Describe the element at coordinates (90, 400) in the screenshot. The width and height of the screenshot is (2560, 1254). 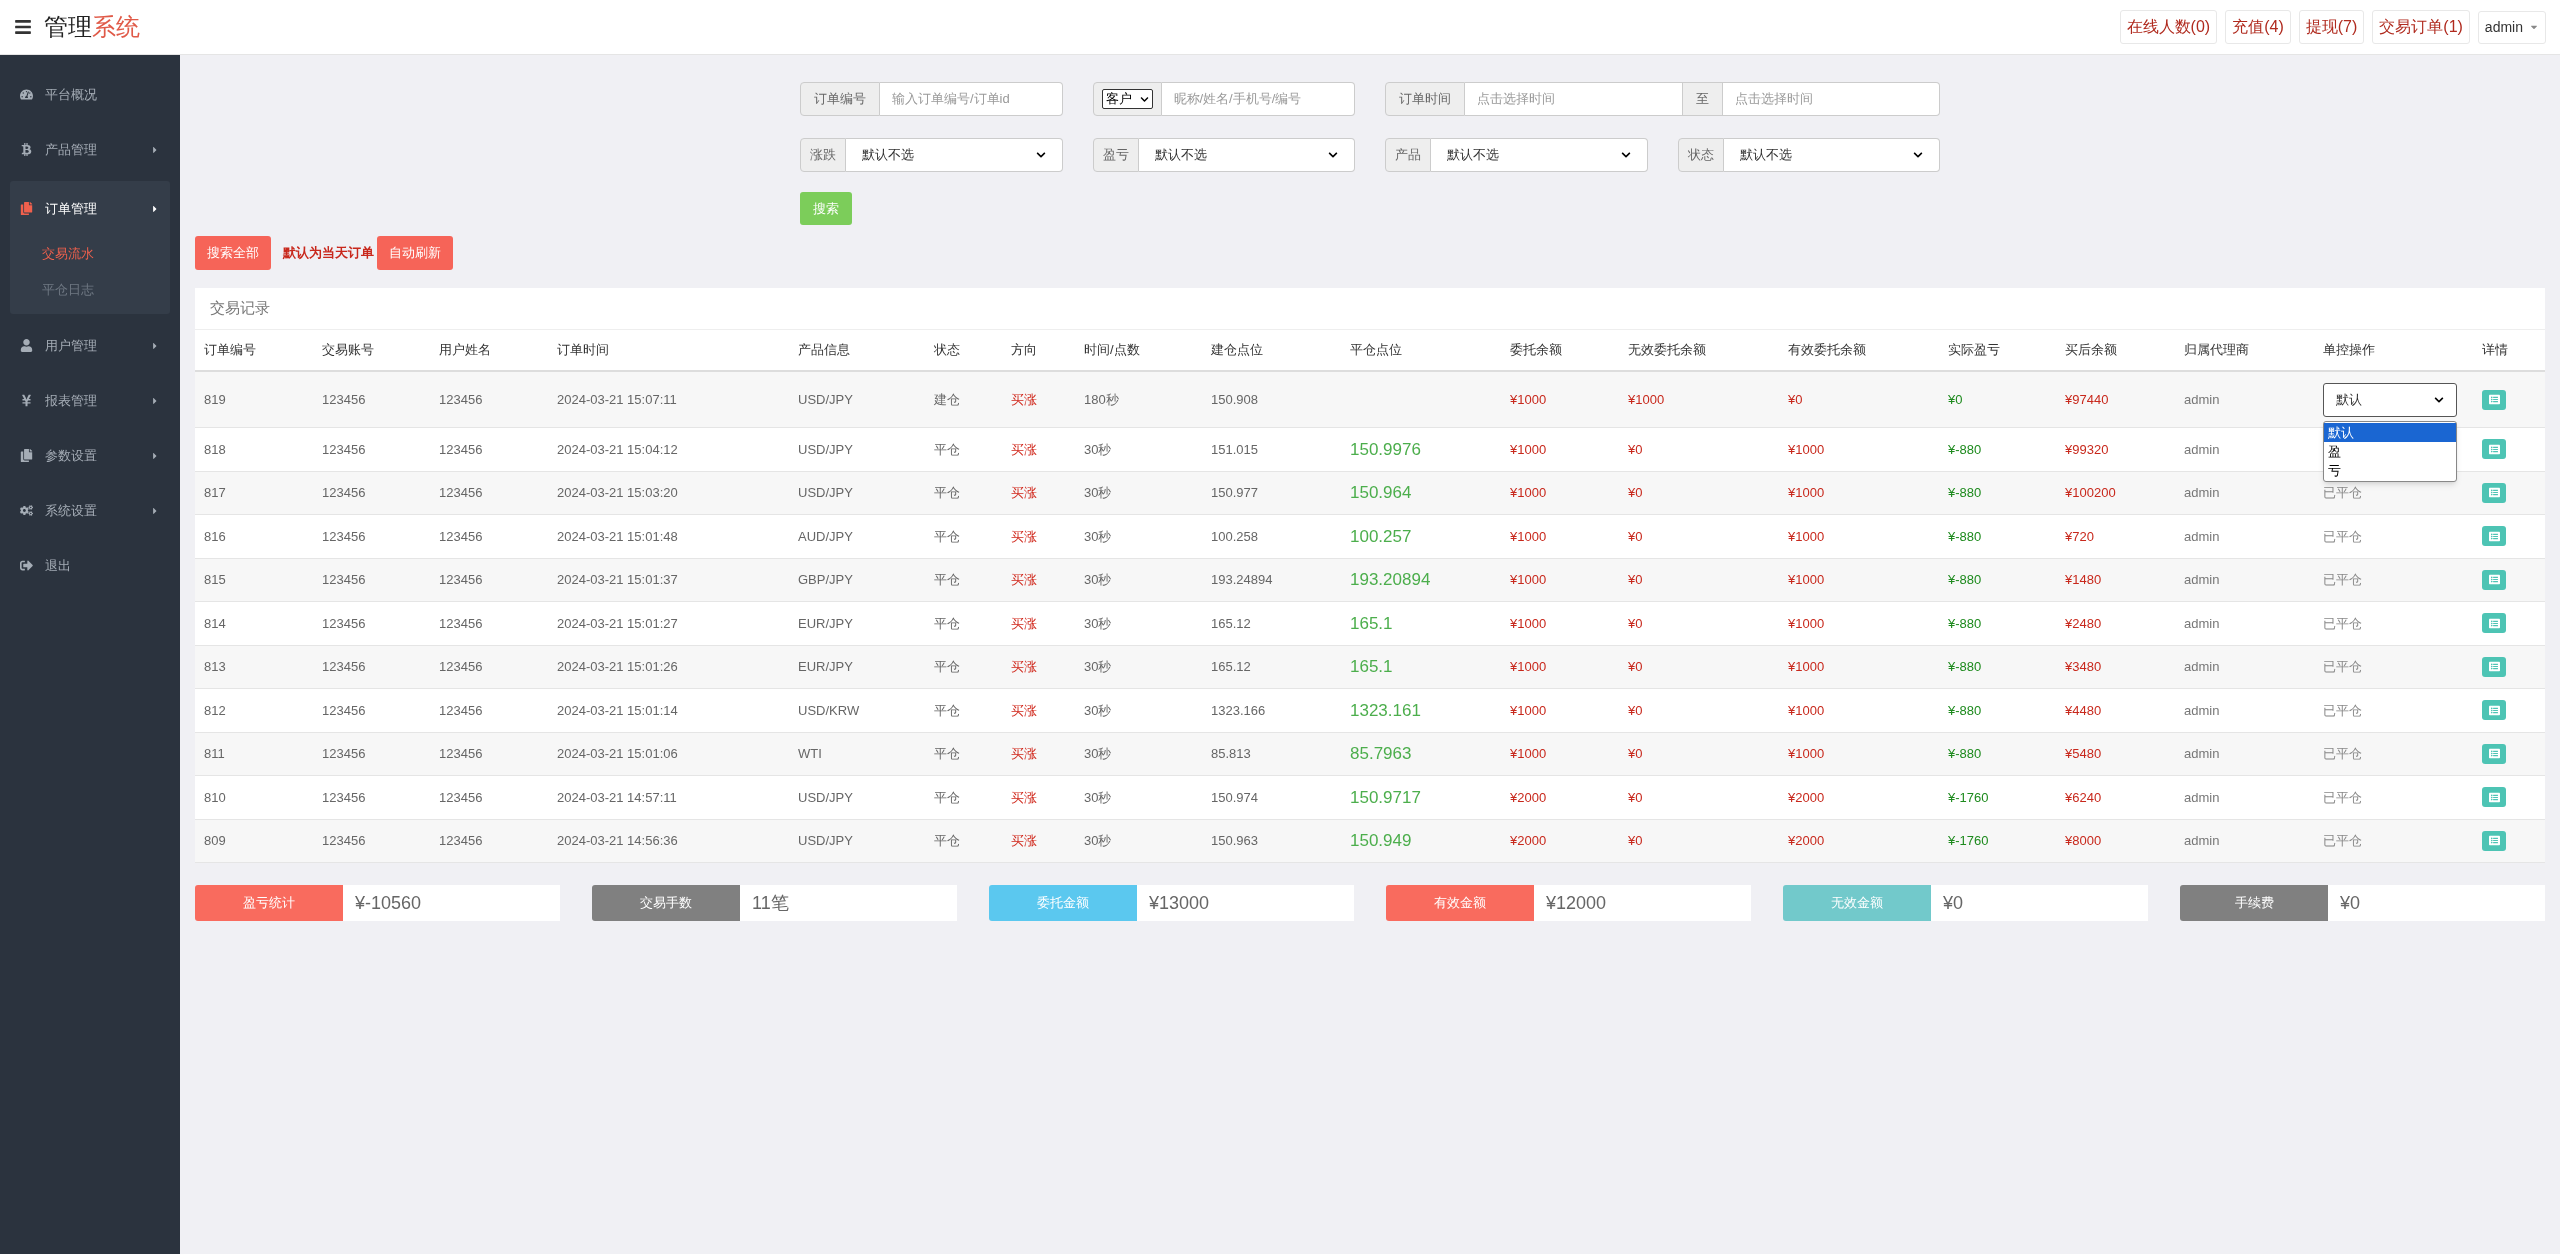
I see `sidebar-item: 报表管理` at that location.